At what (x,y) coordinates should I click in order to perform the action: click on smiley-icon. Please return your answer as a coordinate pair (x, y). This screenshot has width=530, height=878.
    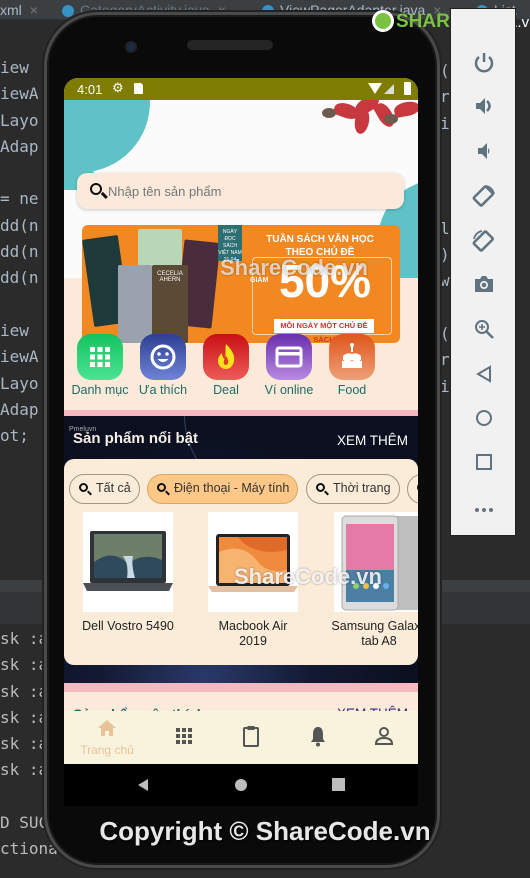
    Looking at the image, I should click on (163, 357).